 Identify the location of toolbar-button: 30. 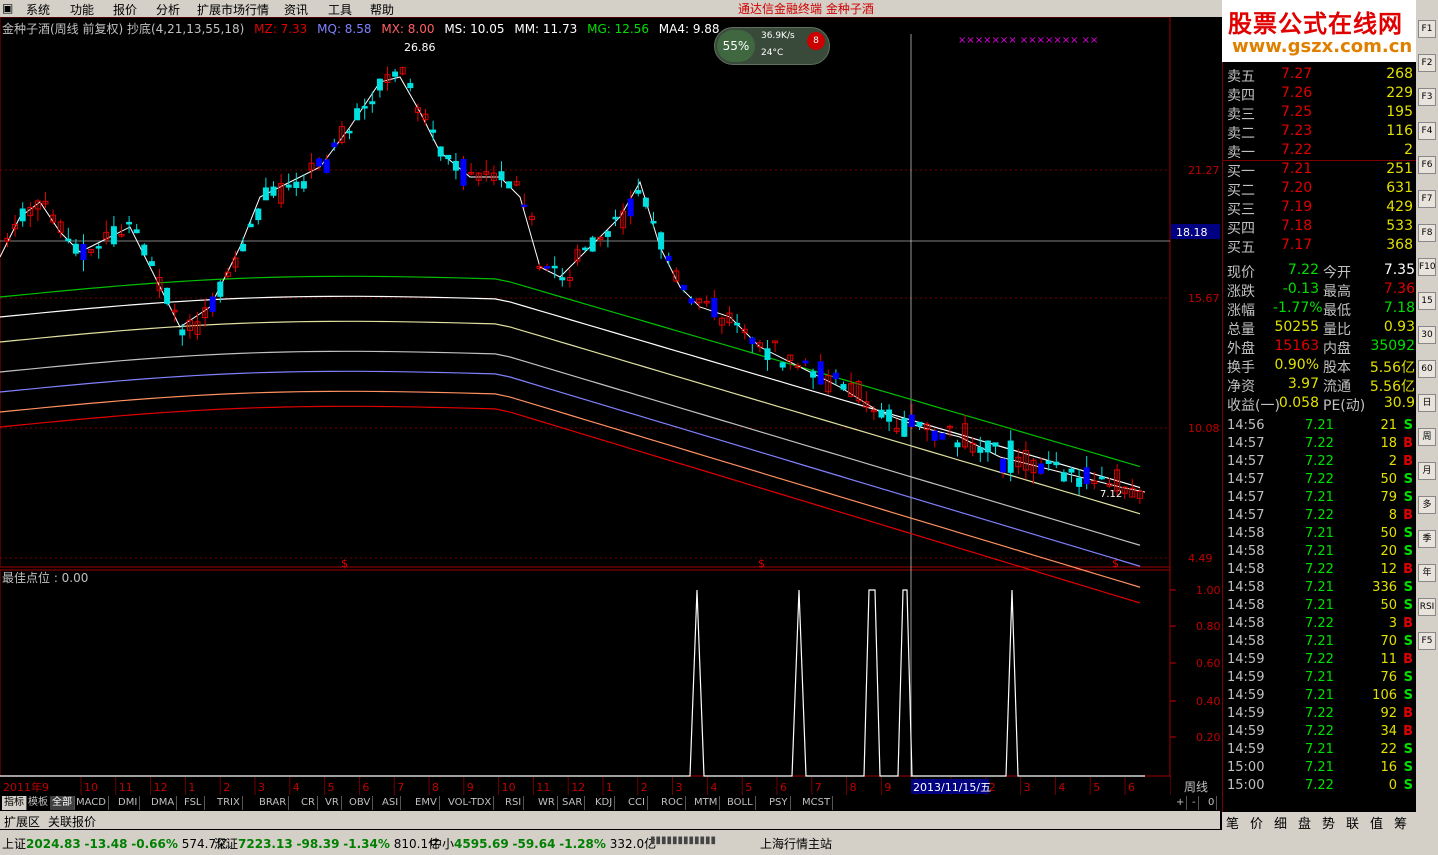
(1427, 335).